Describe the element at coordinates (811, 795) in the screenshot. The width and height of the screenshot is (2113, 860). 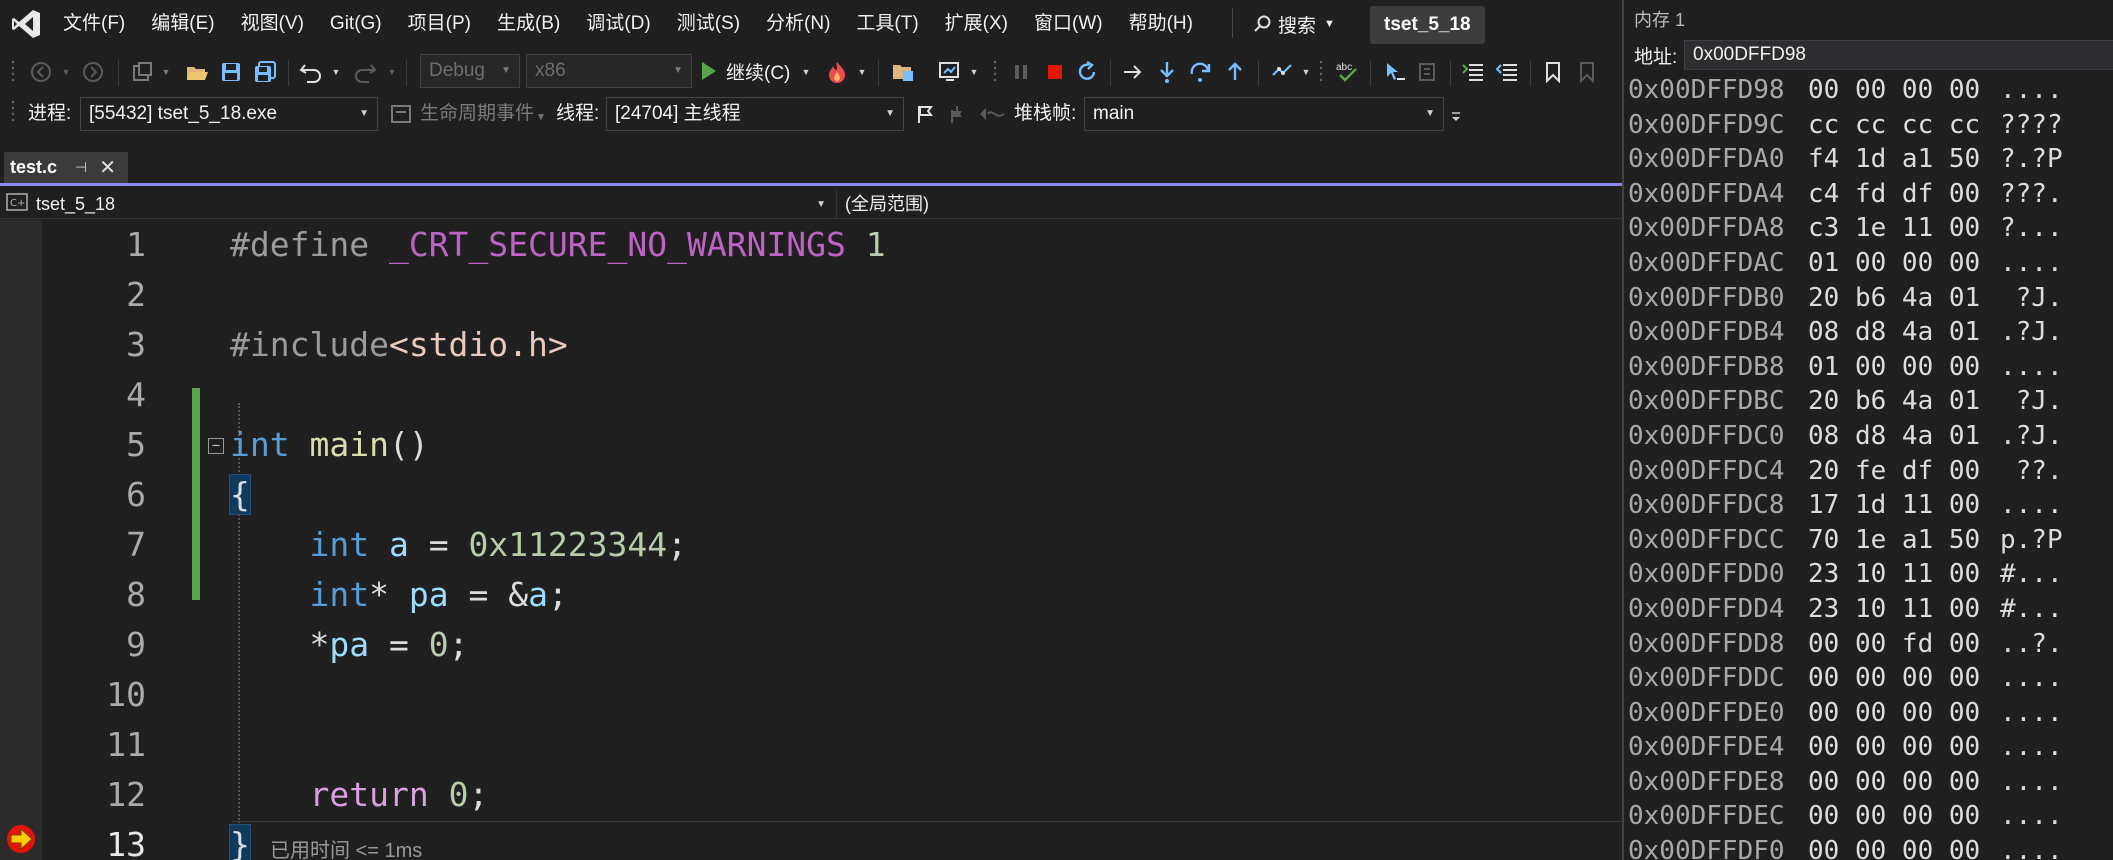
I see `code-line: 12 return 0;` at that location.